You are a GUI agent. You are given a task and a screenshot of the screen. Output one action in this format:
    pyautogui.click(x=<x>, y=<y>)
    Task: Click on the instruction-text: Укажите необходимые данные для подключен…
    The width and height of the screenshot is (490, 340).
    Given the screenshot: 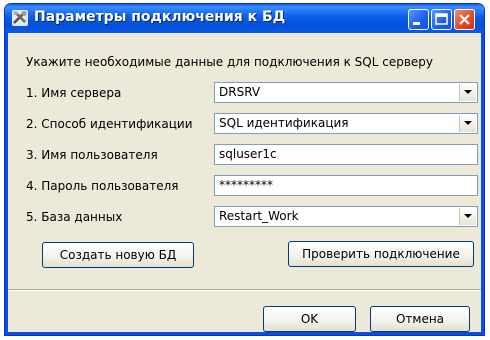 What is the action you would take?
    pyautogui.click(x=230, y=62)
    